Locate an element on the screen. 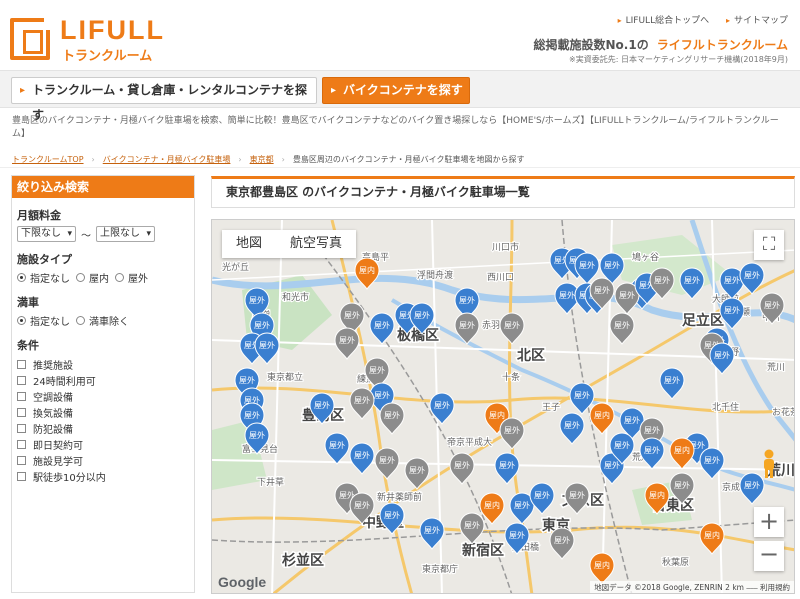 The height and width of the screenshot is (599, 800). map-attribution: 地図データ ©2018 Google, ZENRIN 2 km ⎯⎯⎯ 利用規約 is located at coordinates (692, 587).